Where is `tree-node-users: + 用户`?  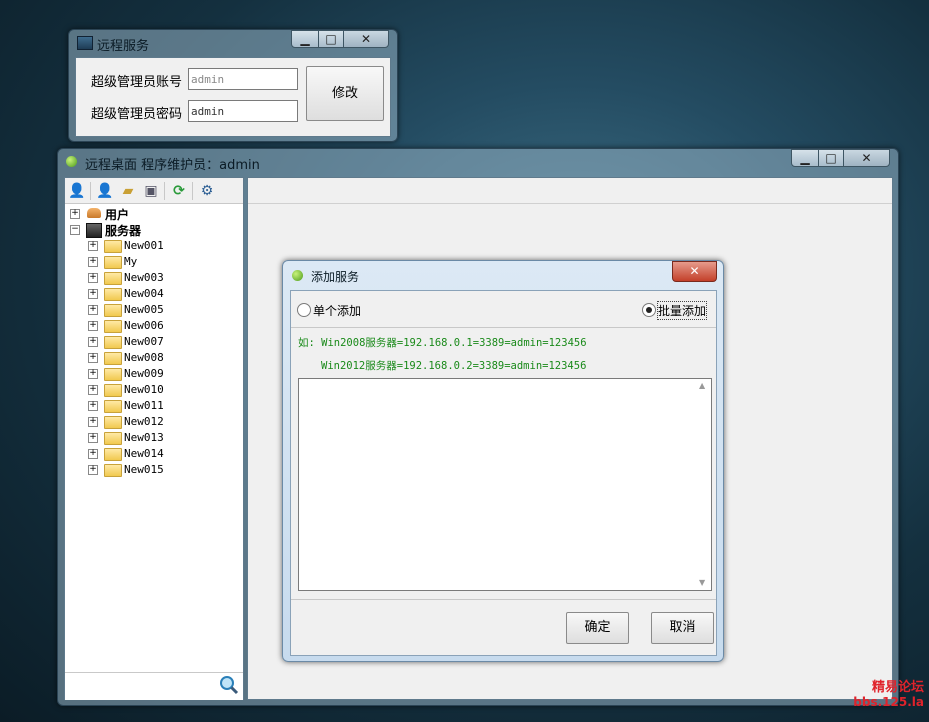
tree-node-users: + 用户 is located at coordinates (150, 214).